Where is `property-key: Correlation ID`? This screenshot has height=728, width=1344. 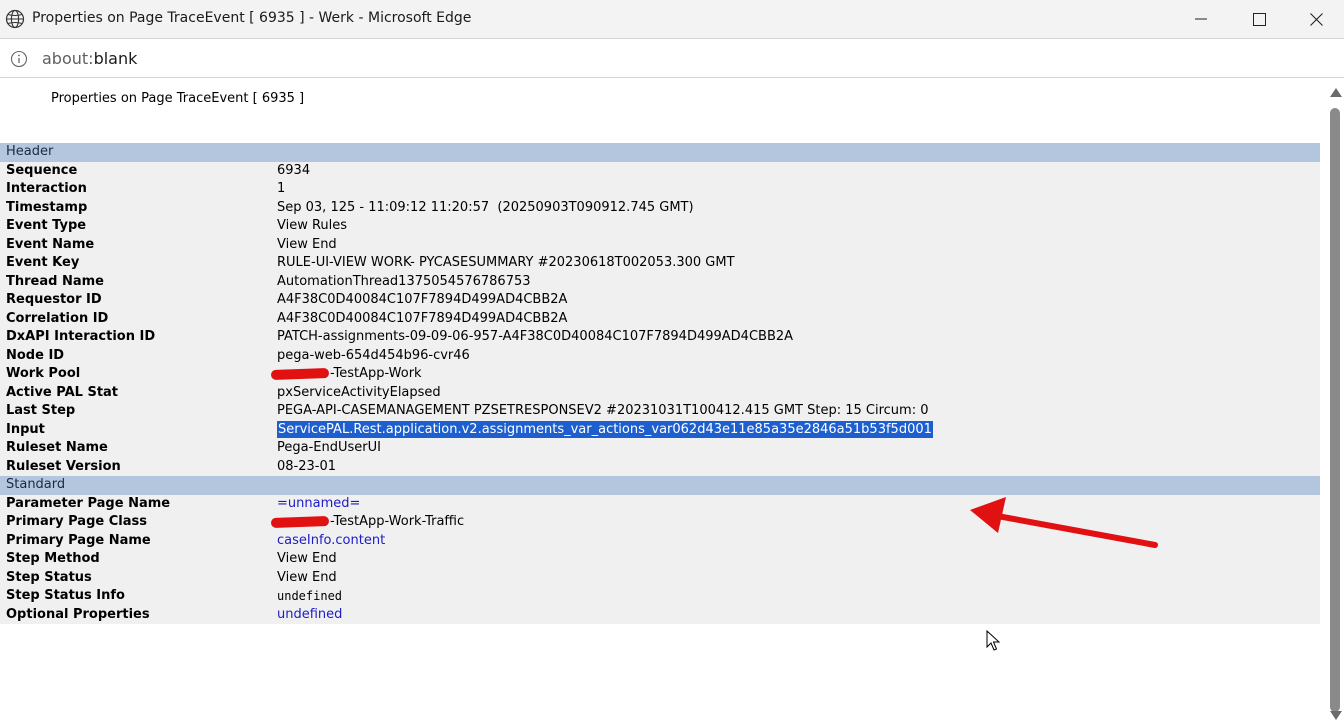
property-key: Correlation ID is located at coordinates (135, 318).